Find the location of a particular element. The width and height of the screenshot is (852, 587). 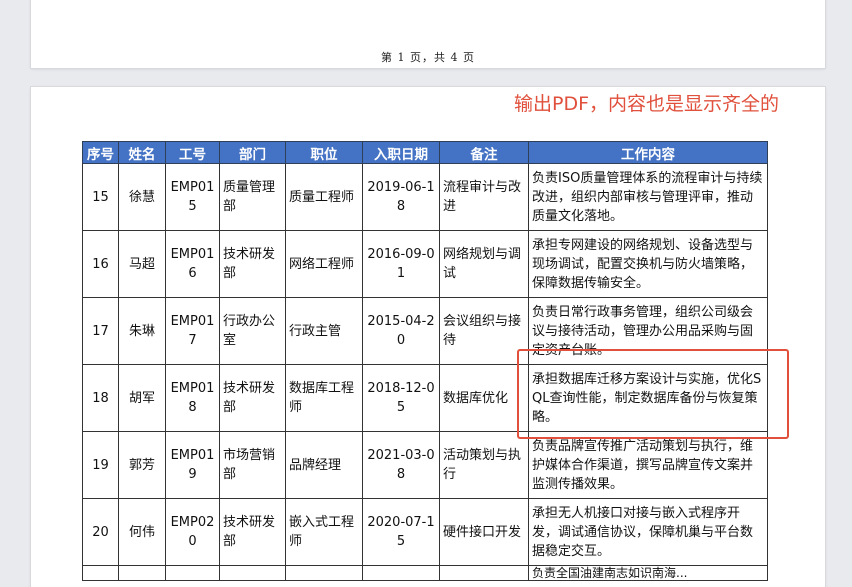

cell-name: 胡军 is located at coordinates (142, 398).